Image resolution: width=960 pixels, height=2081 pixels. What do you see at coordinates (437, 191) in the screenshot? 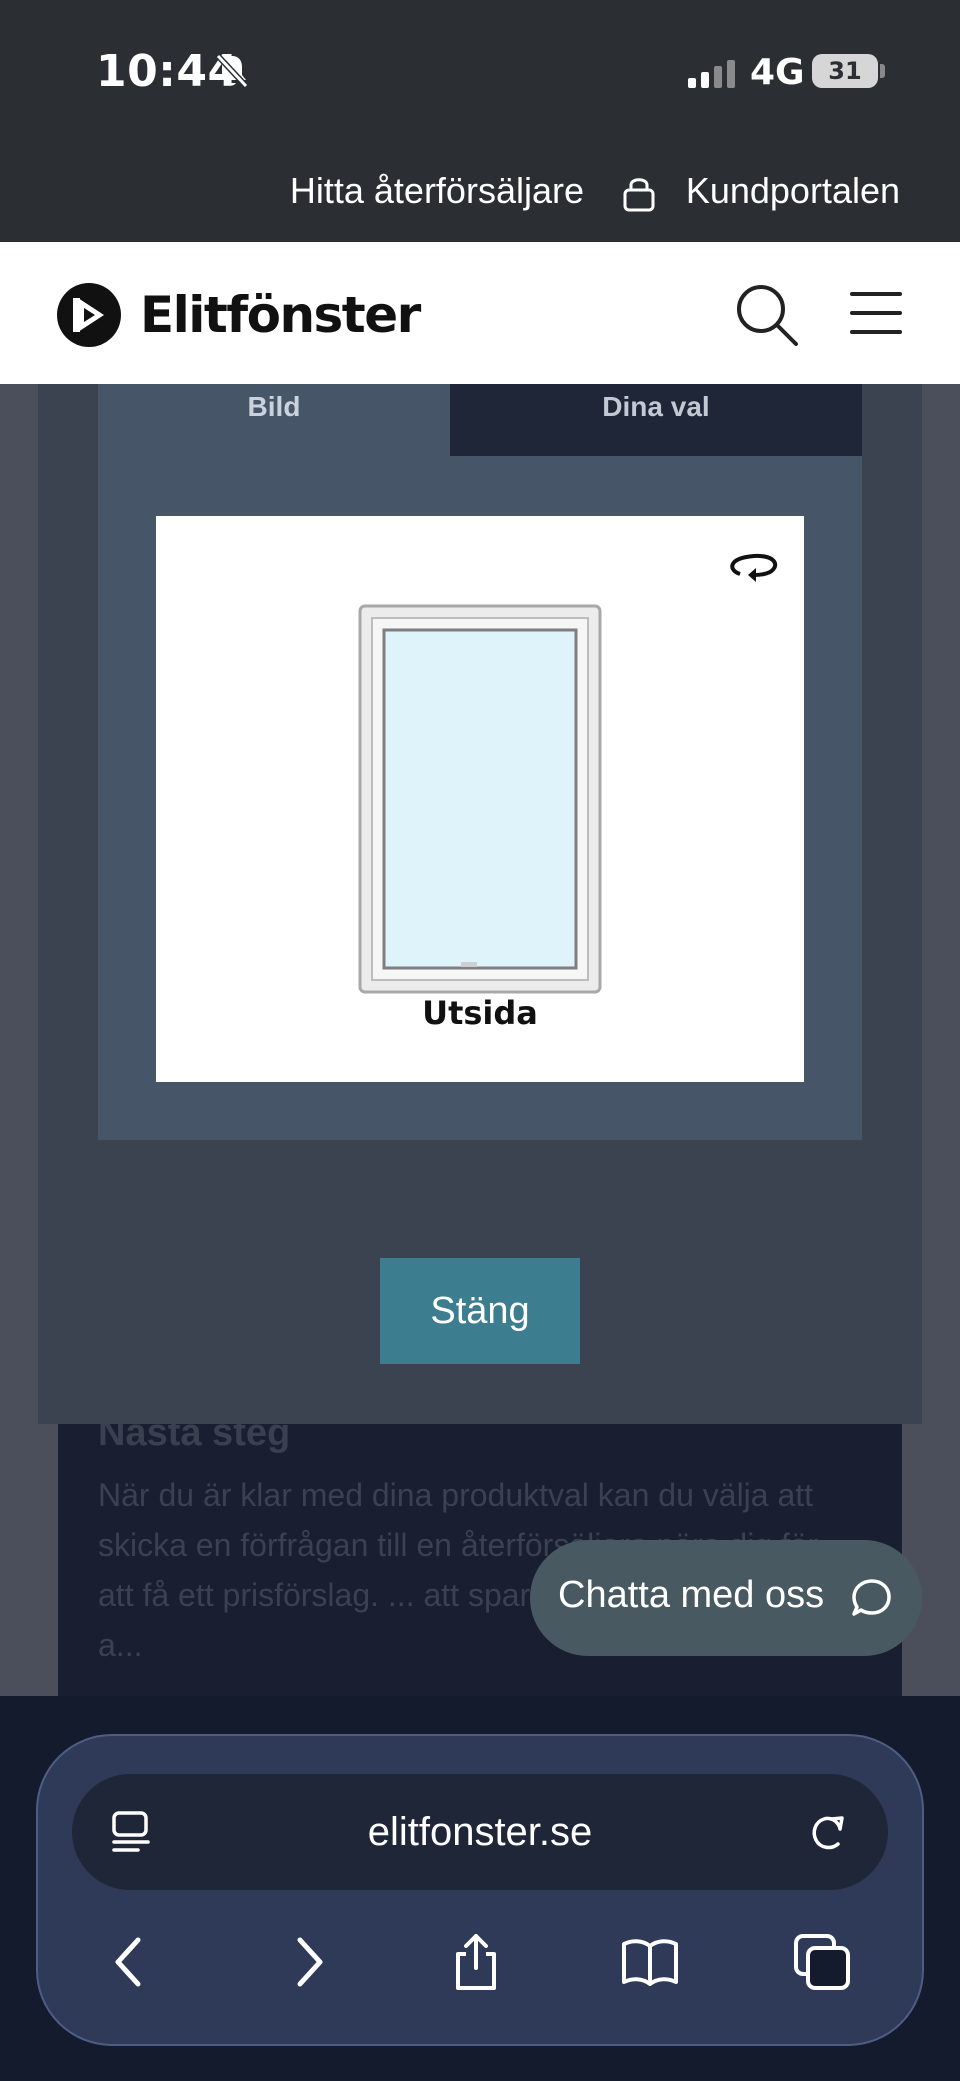
I see `find-dealer-link: Hitta återförsäljare` at bounding box center [437, 191].